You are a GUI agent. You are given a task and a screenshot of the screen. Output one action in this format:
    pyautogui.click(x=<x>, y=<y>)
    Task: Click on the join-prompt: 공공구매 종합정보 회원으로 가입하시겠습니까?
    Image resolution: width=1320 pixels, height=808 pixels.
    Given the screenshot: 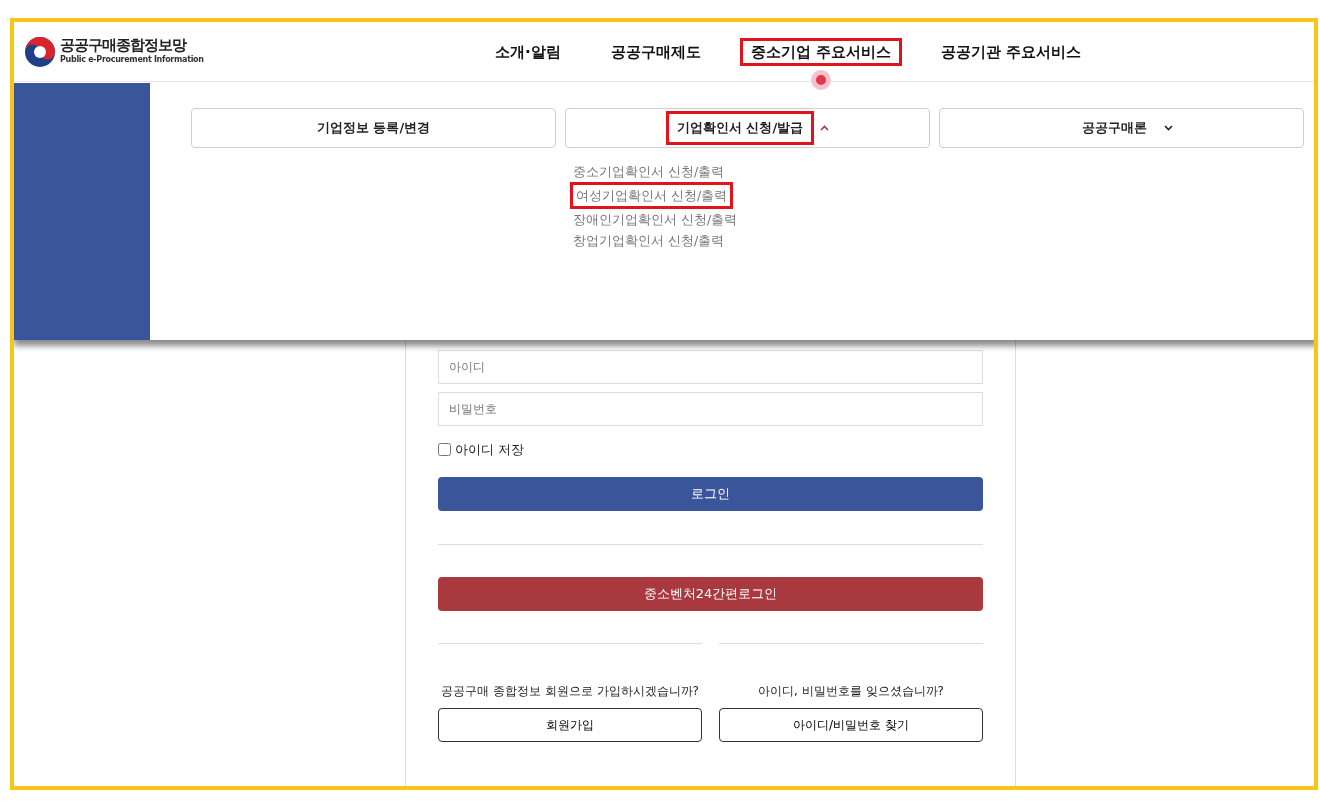 What is the action you would take?
    pyautogui.click(x=570, y=691)
    